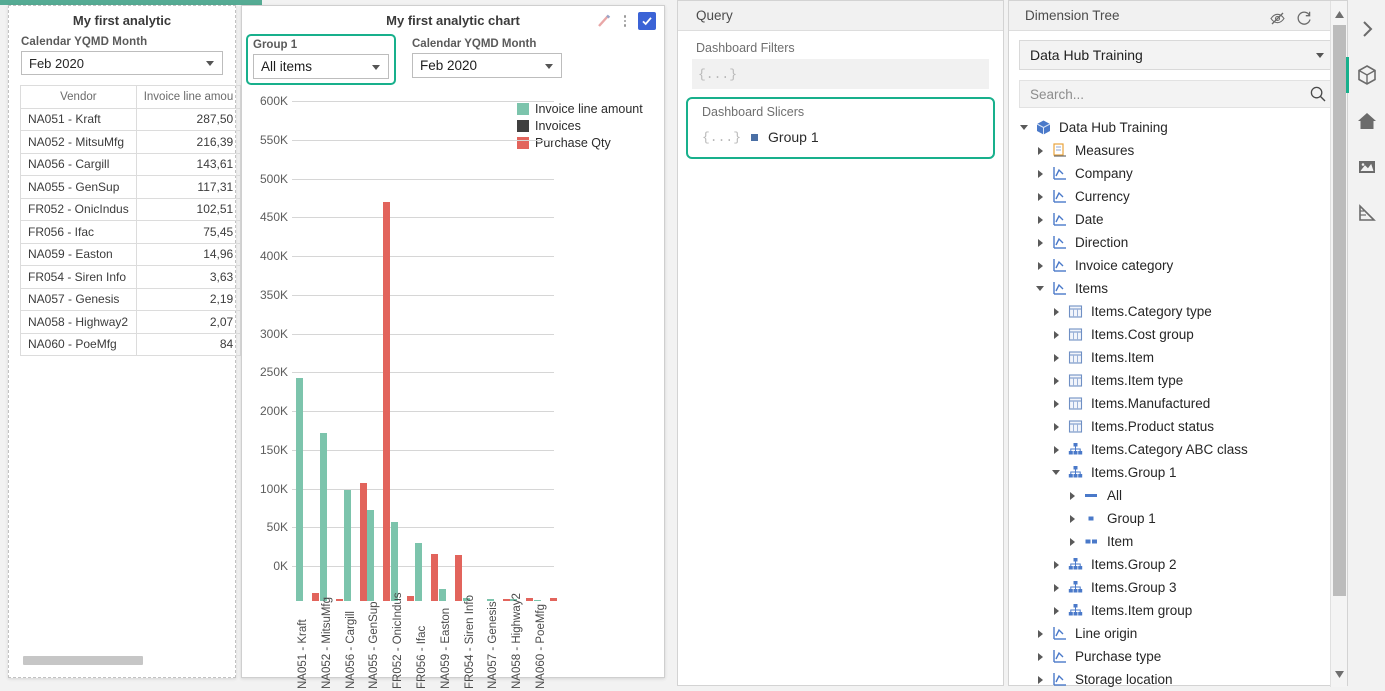 The width and height of the screenshot is (1385, 691). Describe the element at coordinates (131, 164) in the screenshot. I see `table-row: NA056 - Cargill 143,61` at that location.